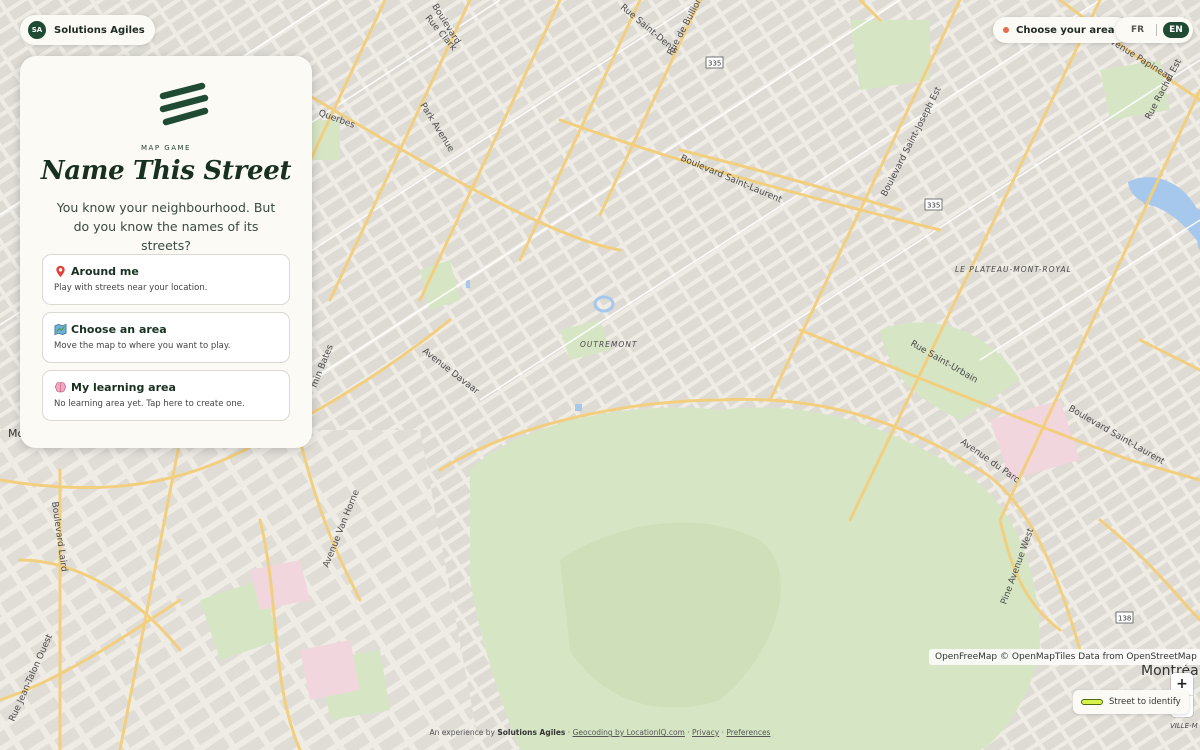 The width and height of the screenshot is (1200, 750). I want to click on map-label-outremont: OUTREMONT, so click(609, 344).